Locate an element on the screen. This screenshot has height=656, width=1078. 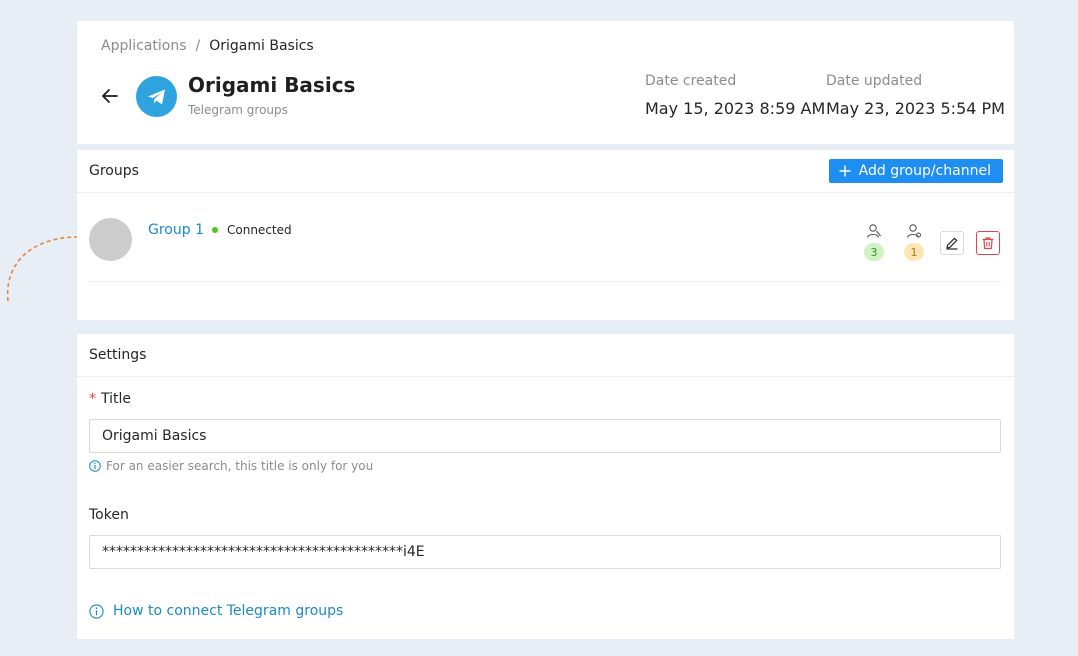
breadcrumb-applications-link: Applications is located at coordinates (144, 46).